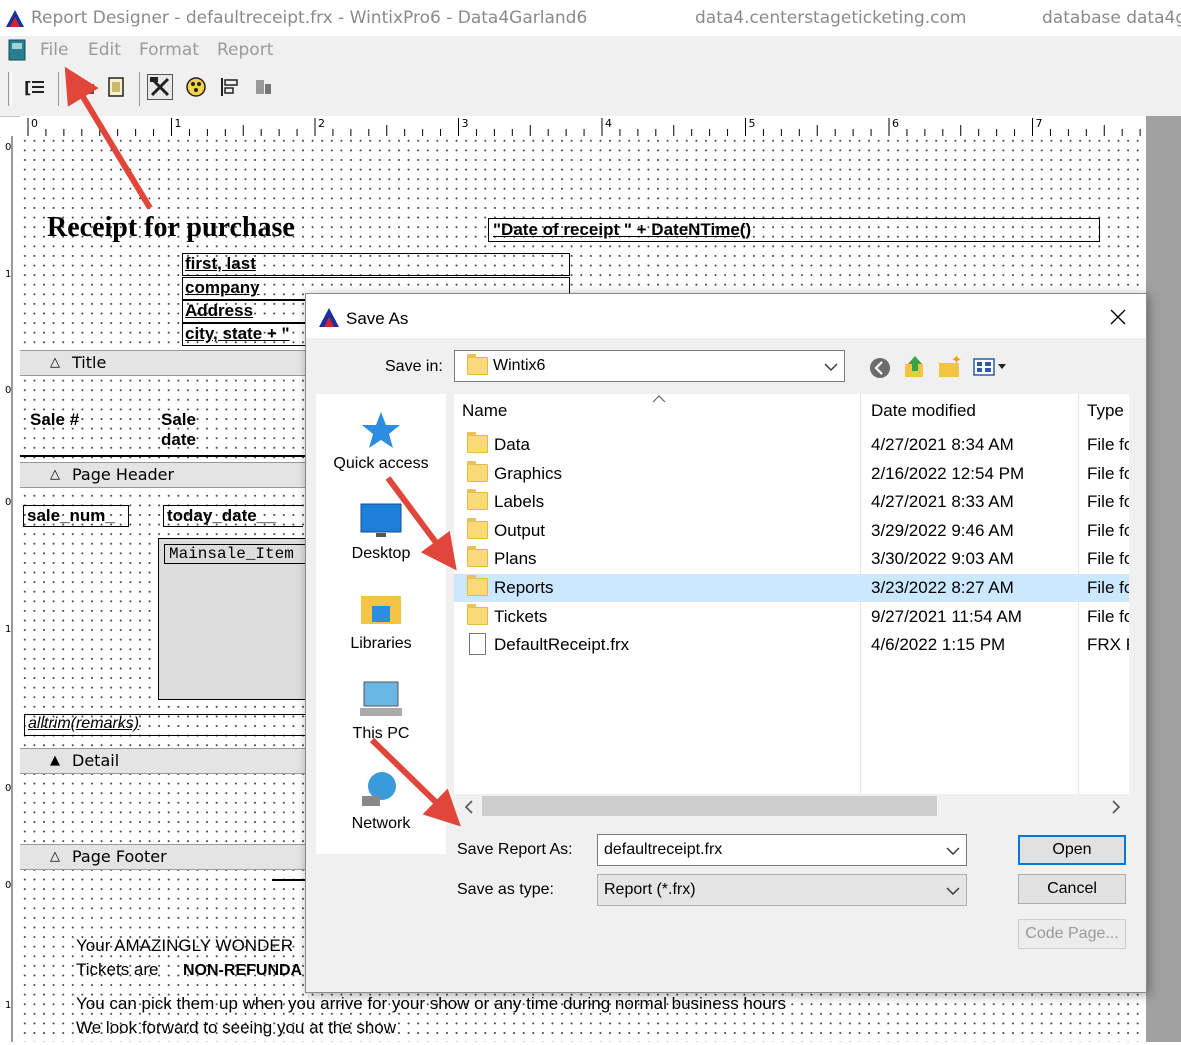 The height and width of the screenshot is (1045, 1181). Describe the element at coordinates (1118, 317) in the screenshot. I see `close-icon` at that location.